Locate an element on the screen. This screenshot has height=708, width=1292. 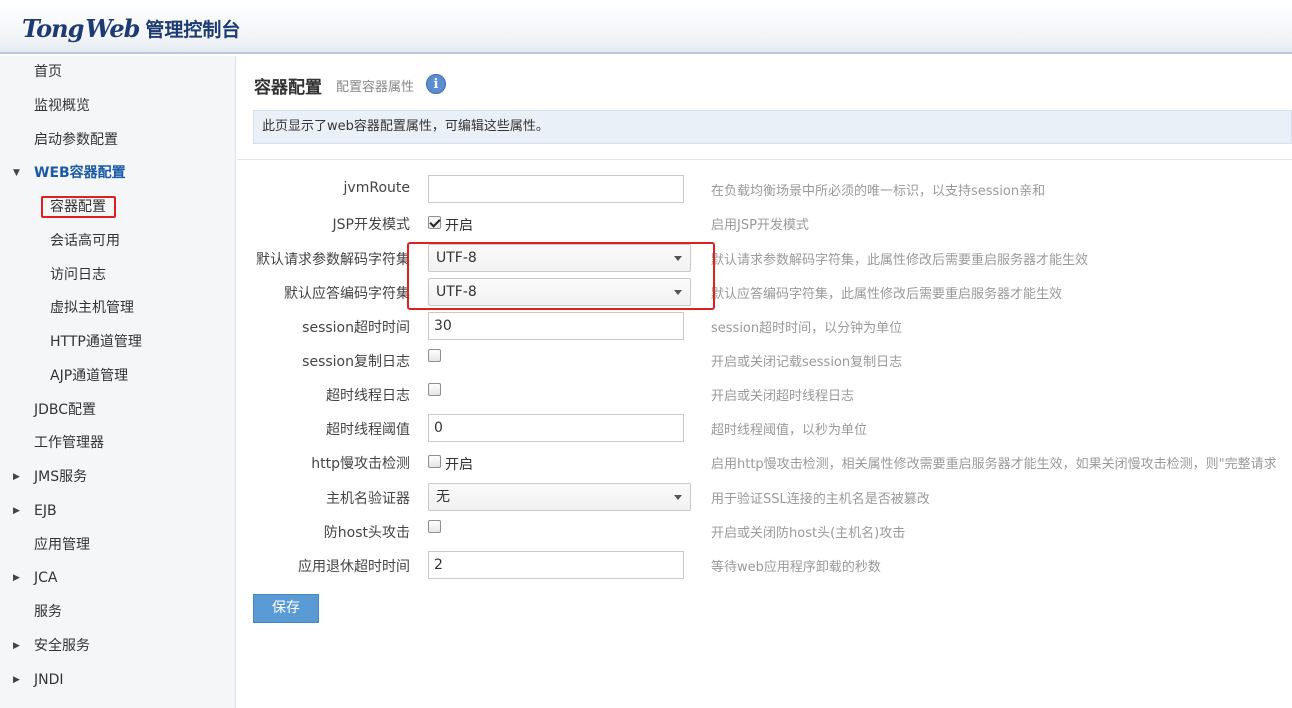
sidebar-item-label: 监视概览 is located at coordinates (62, 106).